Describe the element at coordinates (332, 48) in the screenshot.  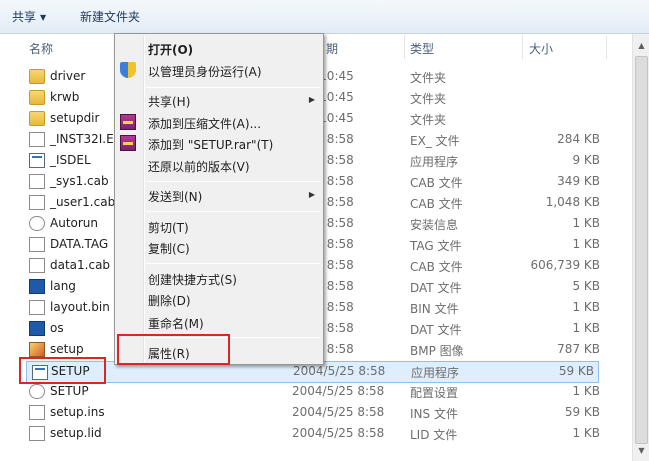
I see `column-header-date: 期` at that location.